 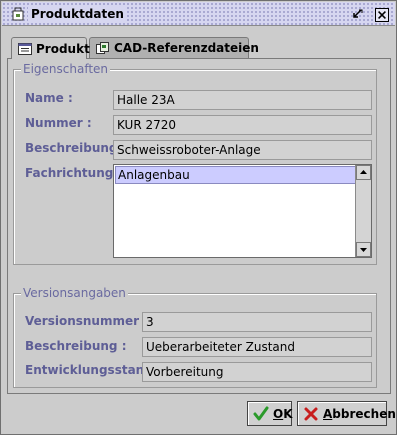 What do you see at coordinates (198, 14) in the screenshot?
I see `title-bar: Produktdaten` at bounding box center [198, 14].